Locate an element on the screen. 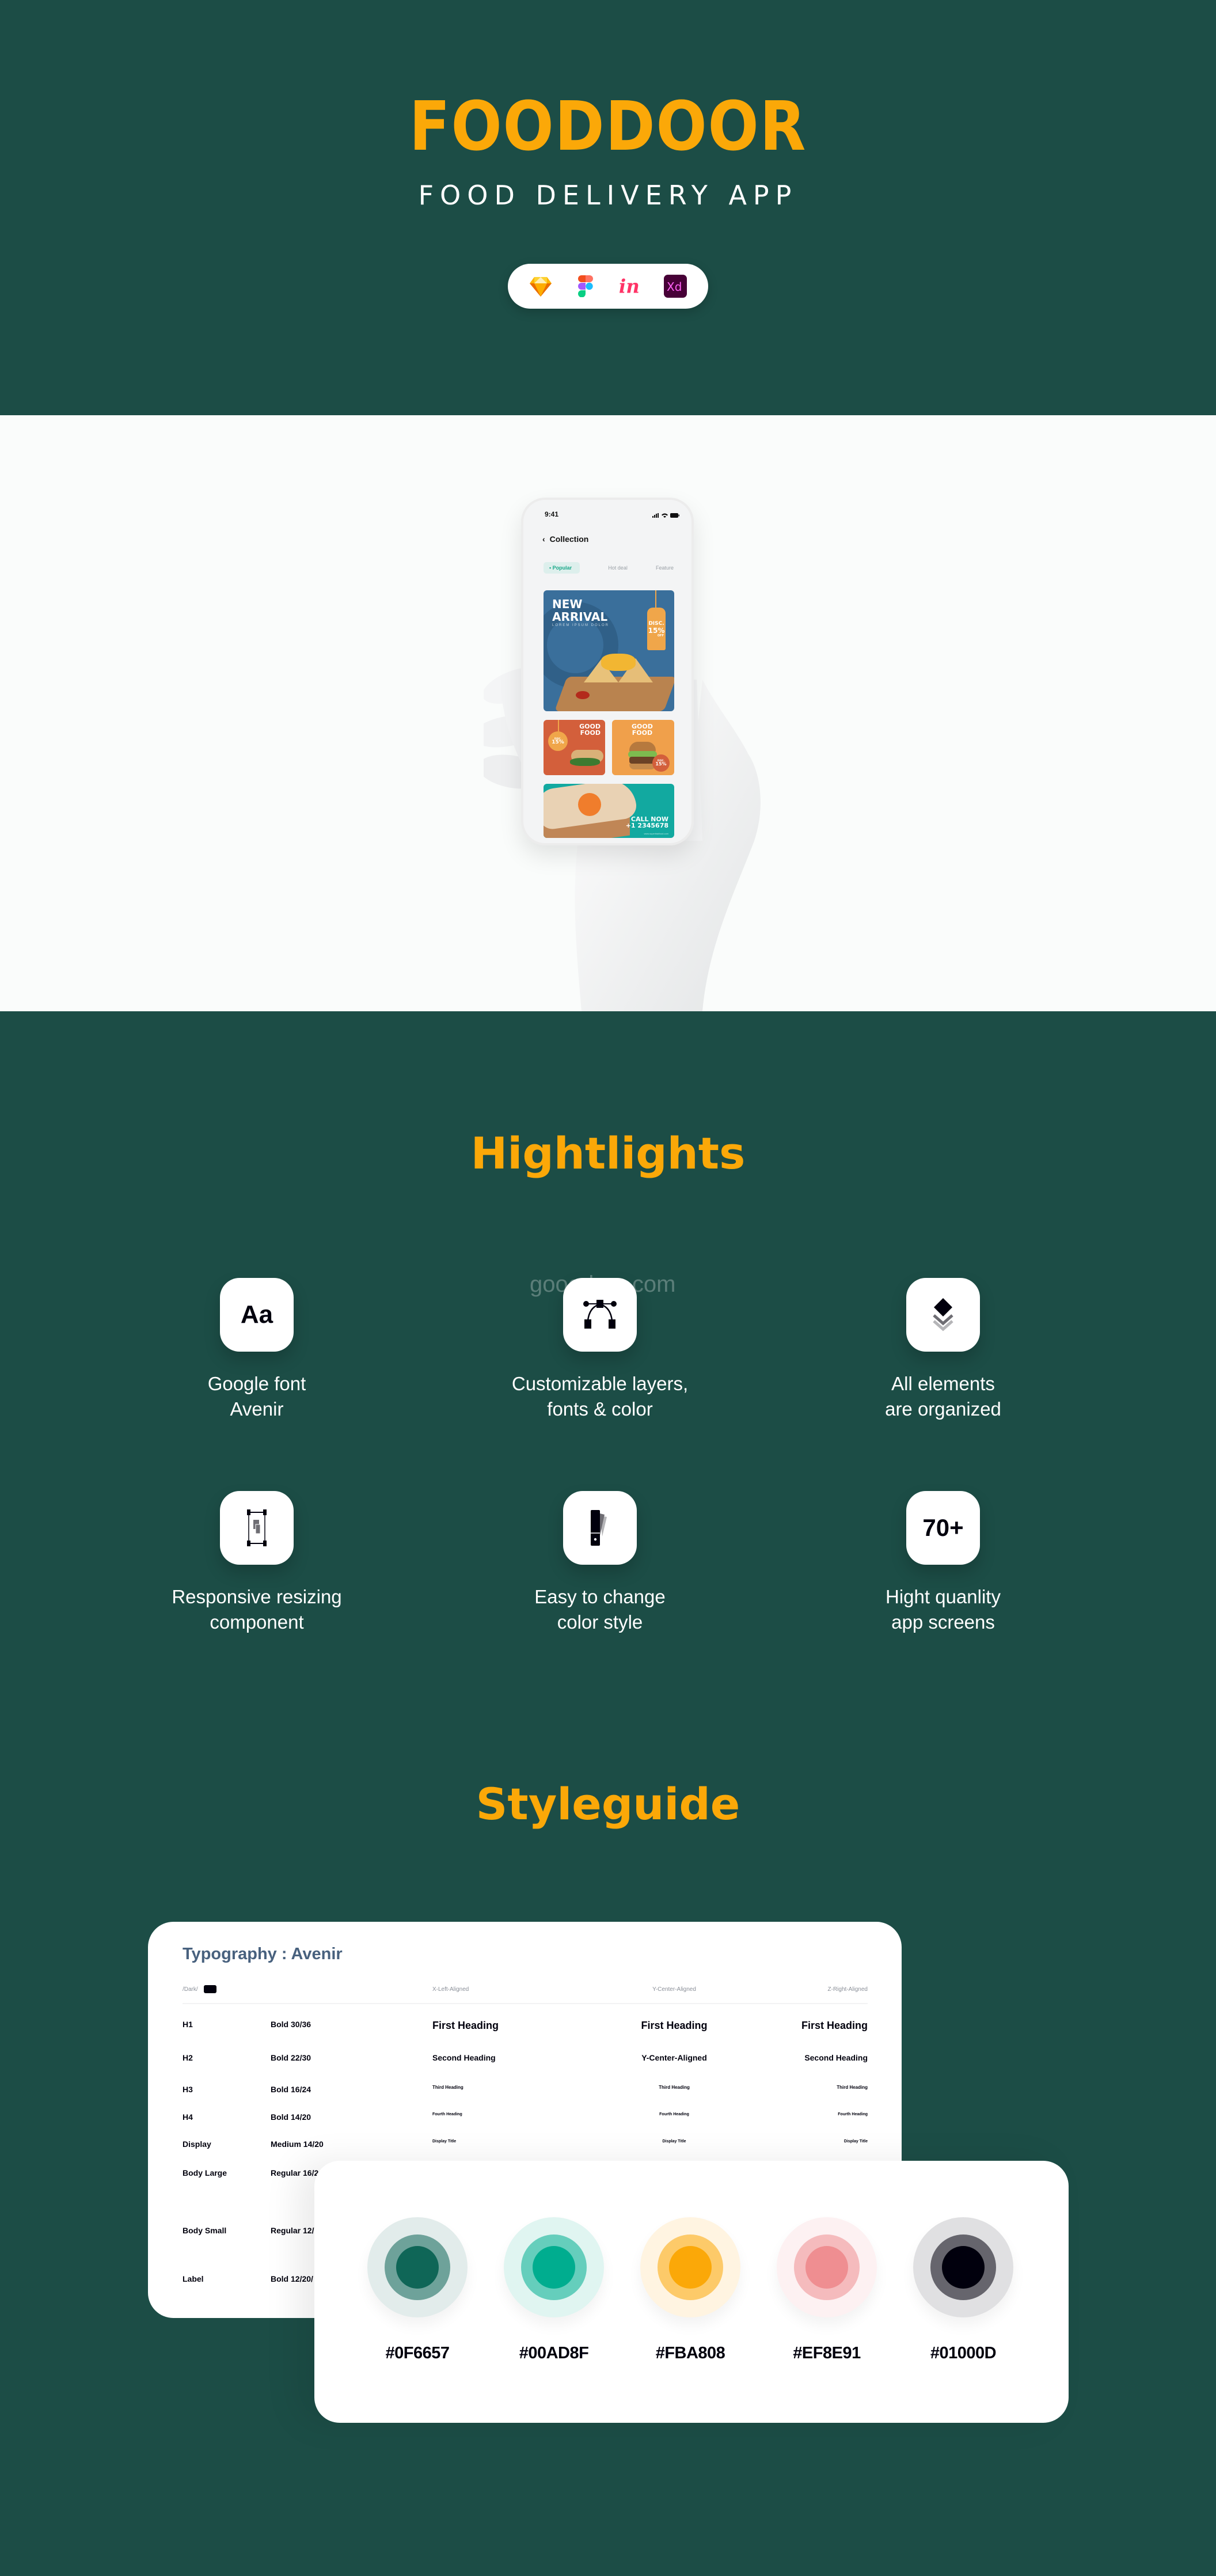  example-center: First Heading is located at coordinates (674, 2025).